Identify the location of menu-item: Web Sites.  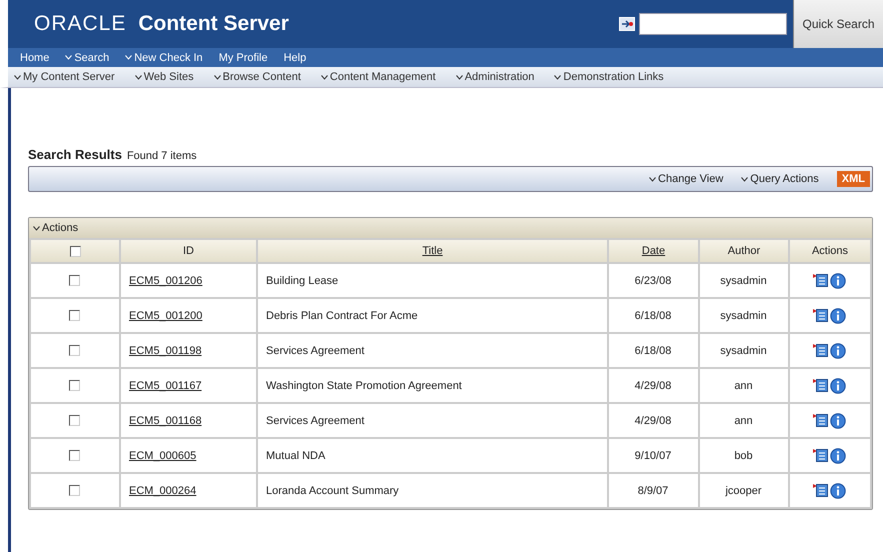
(164, 77).